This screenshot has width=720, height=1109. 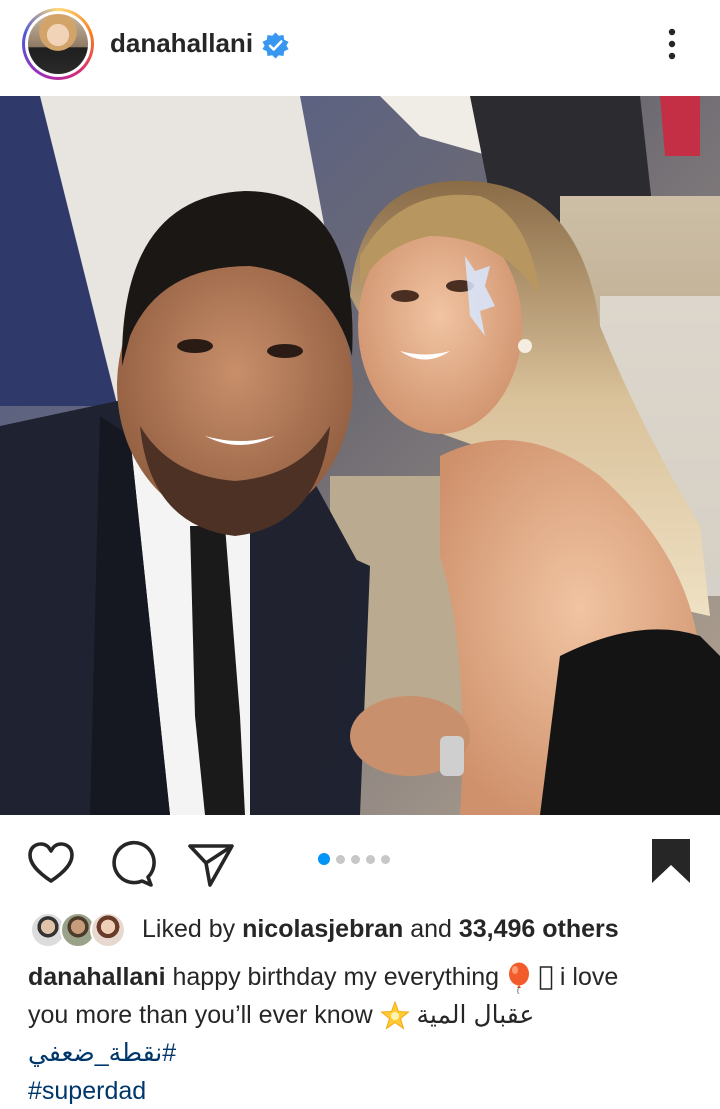 I want to click on caption-text-1: happy birthday my everything, so click(x=336, y=977).